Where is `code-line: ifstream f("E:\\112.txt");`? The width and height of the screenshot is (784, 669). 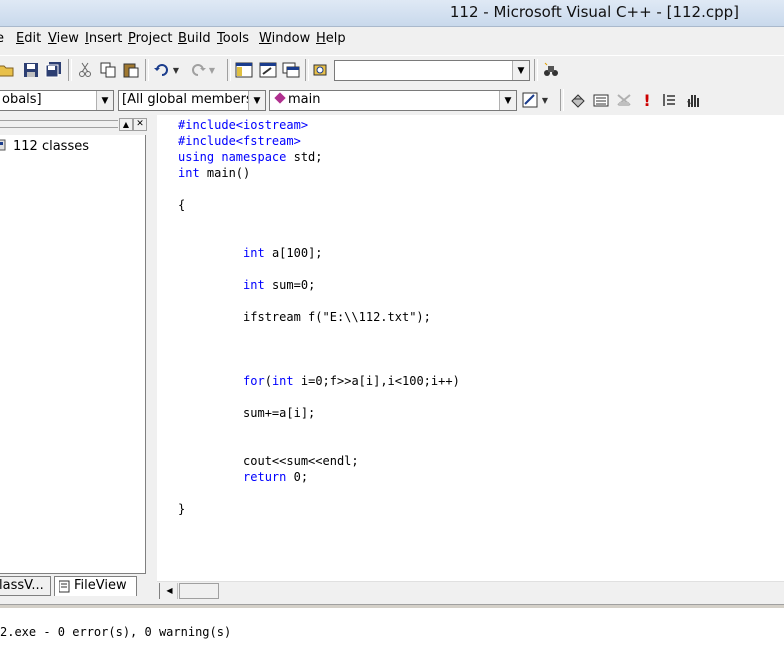 code-line: ifstream f("E:\\112.txt"); is located at coordinates (319, 317).